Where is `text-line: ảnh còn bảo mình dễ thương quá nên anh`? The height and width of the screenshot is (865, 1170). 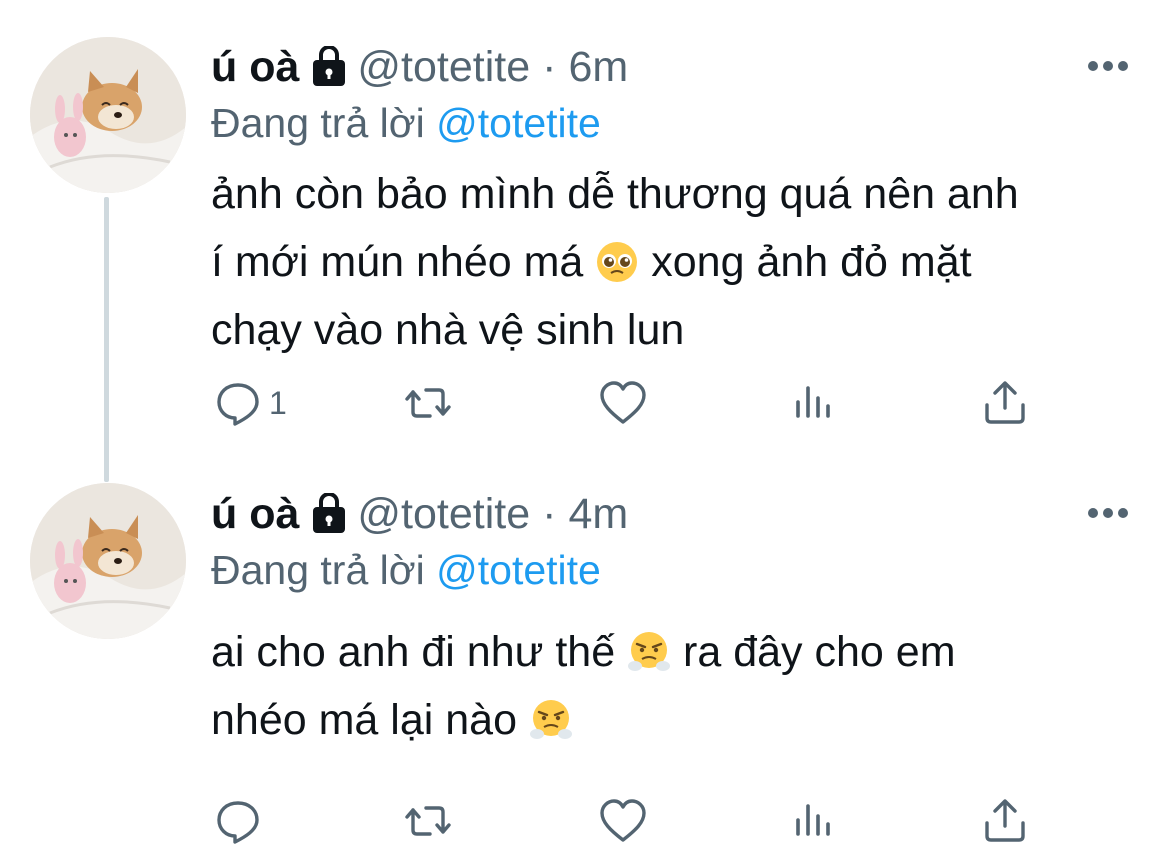
text-line: ảnh còn bảo mình dễ thương quá nên anh is located at coordinates (615, 194).